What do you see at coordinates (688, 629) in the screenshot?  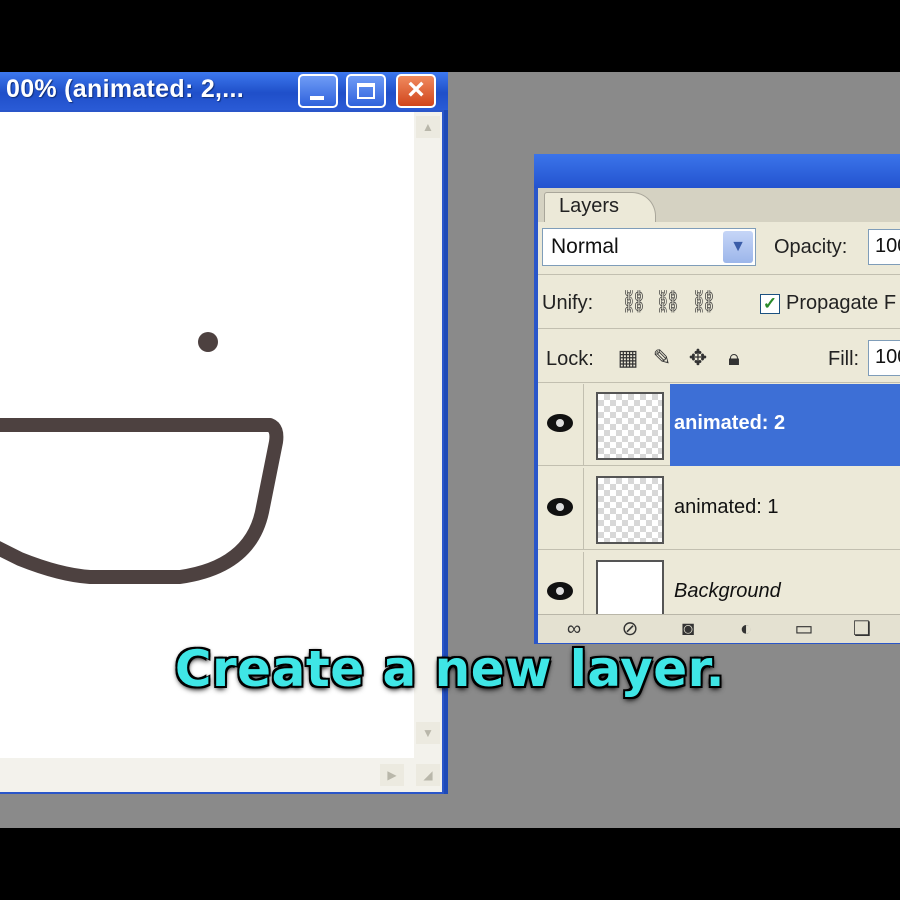 I see `add-mask-icon: ◙` at bounding box center [688, 629].